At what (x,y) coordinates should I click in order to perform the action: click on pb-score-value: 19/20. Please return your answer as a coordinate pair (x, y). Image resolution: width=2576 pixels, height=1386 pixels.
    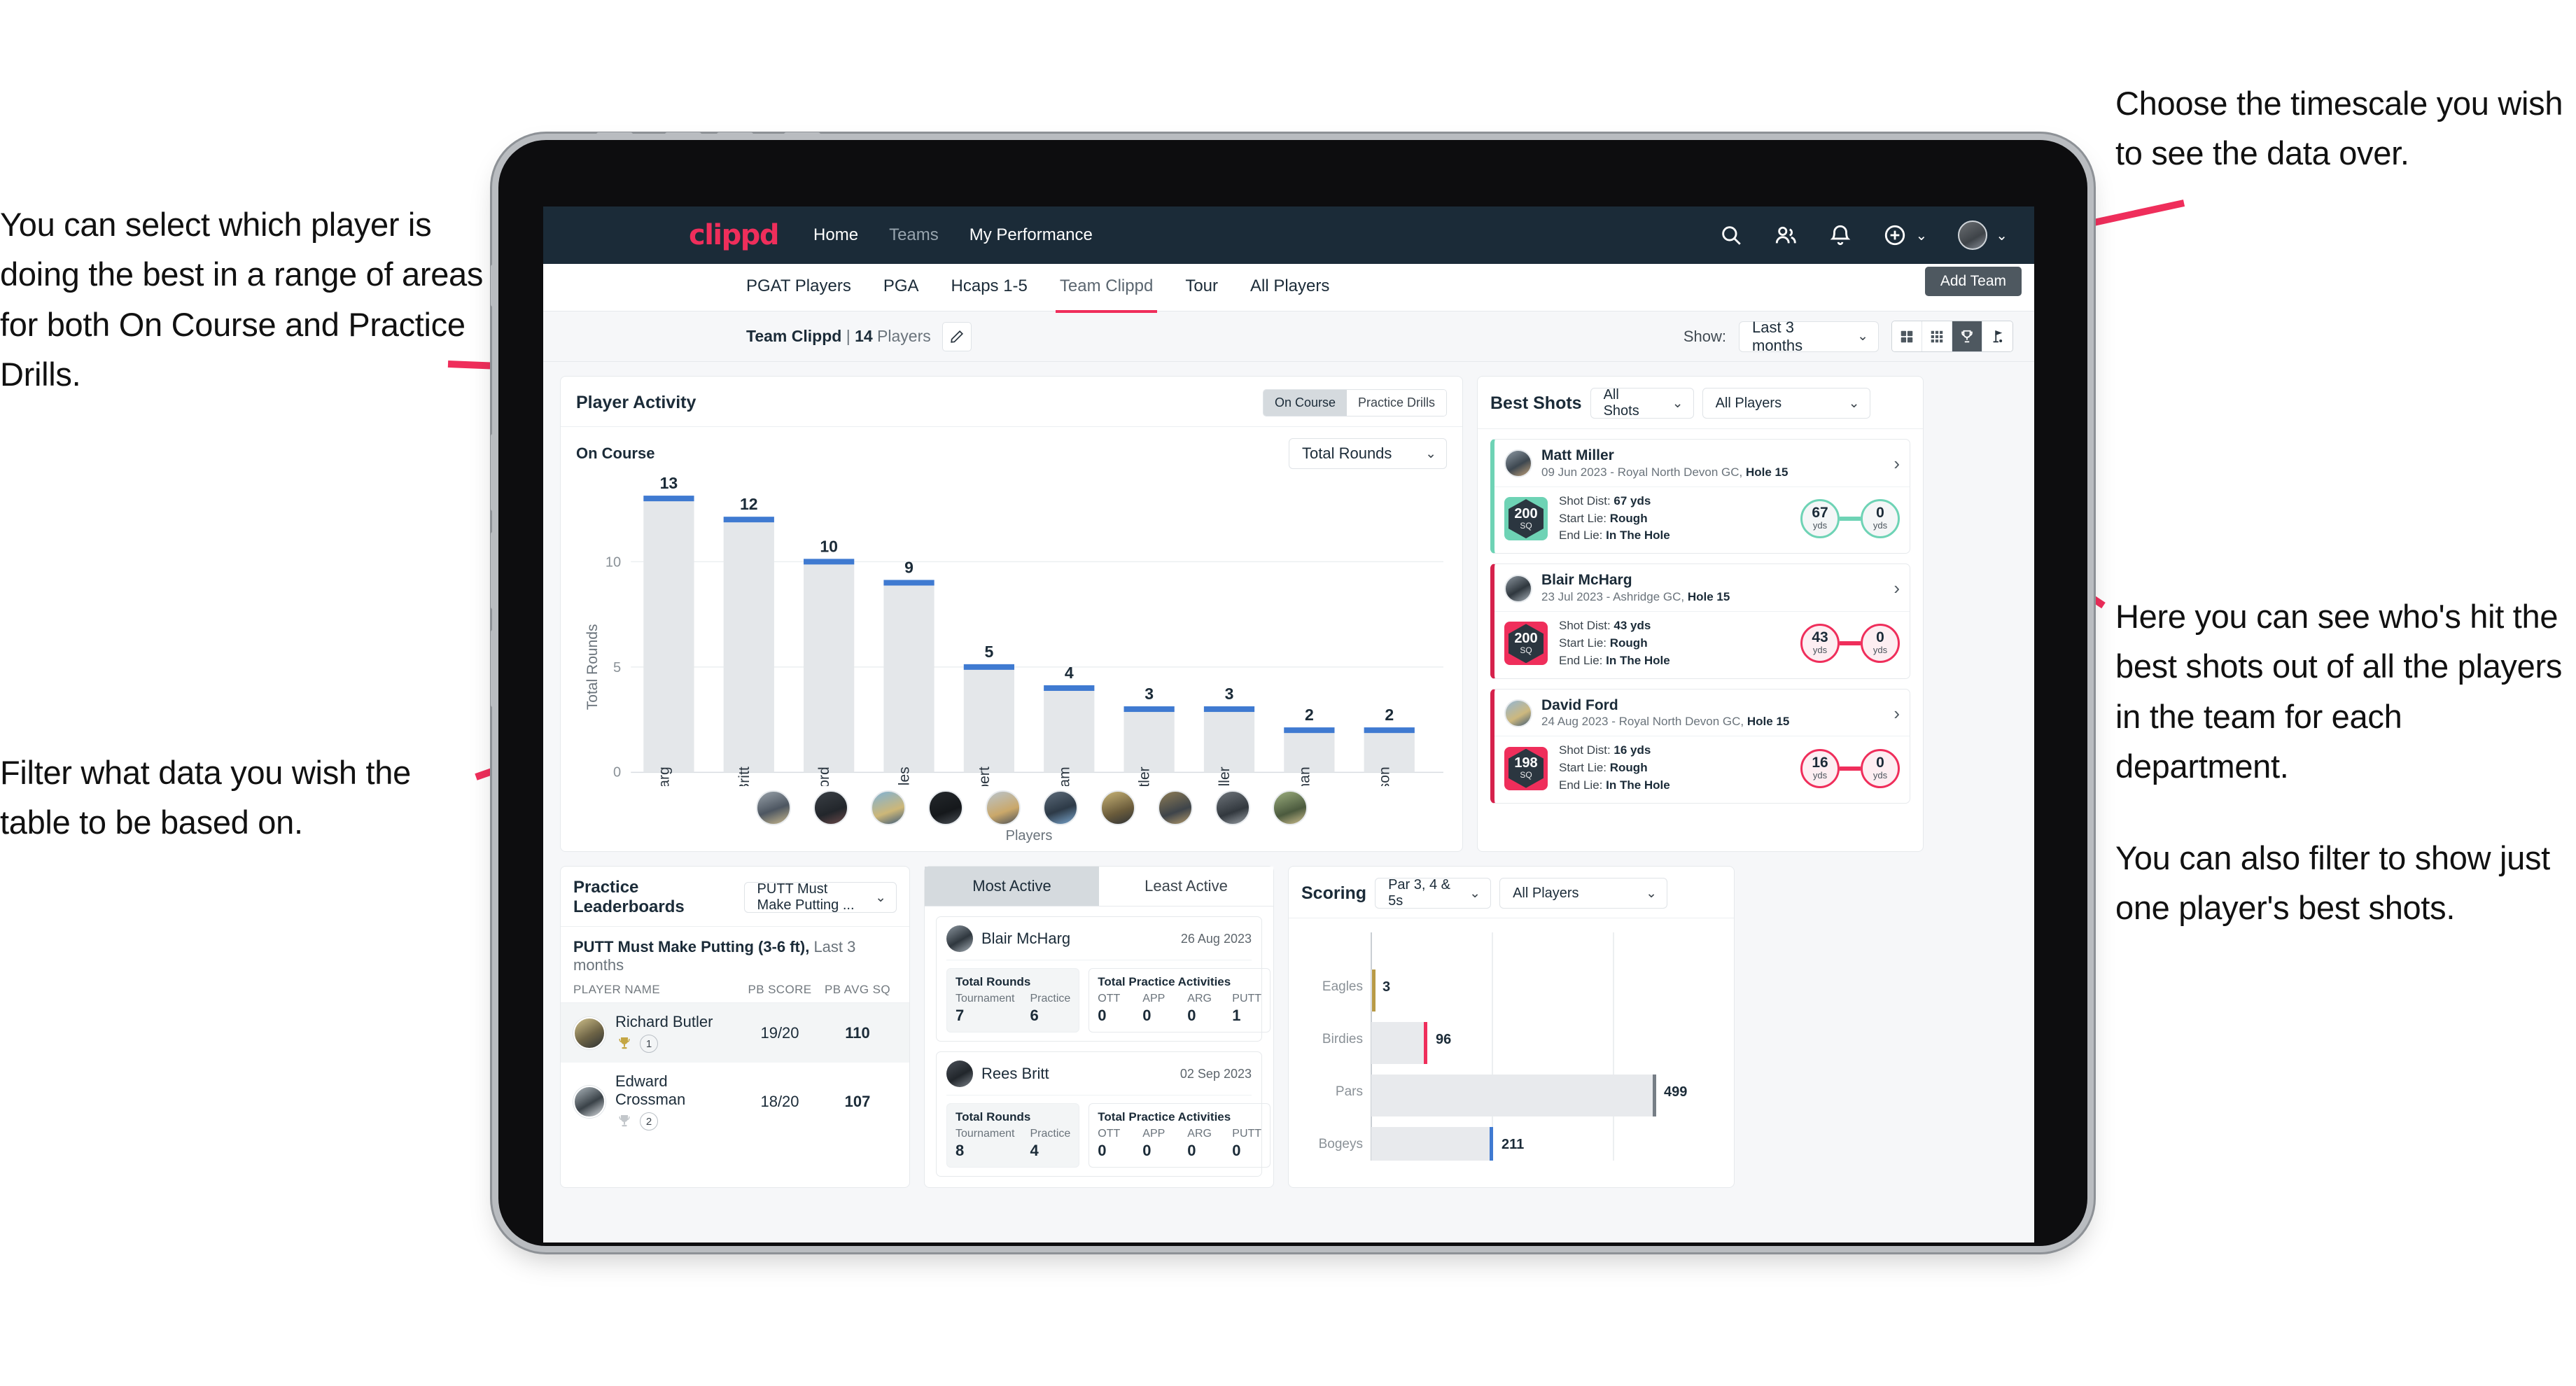
    Looking at the image, I should click on (779, 1032).